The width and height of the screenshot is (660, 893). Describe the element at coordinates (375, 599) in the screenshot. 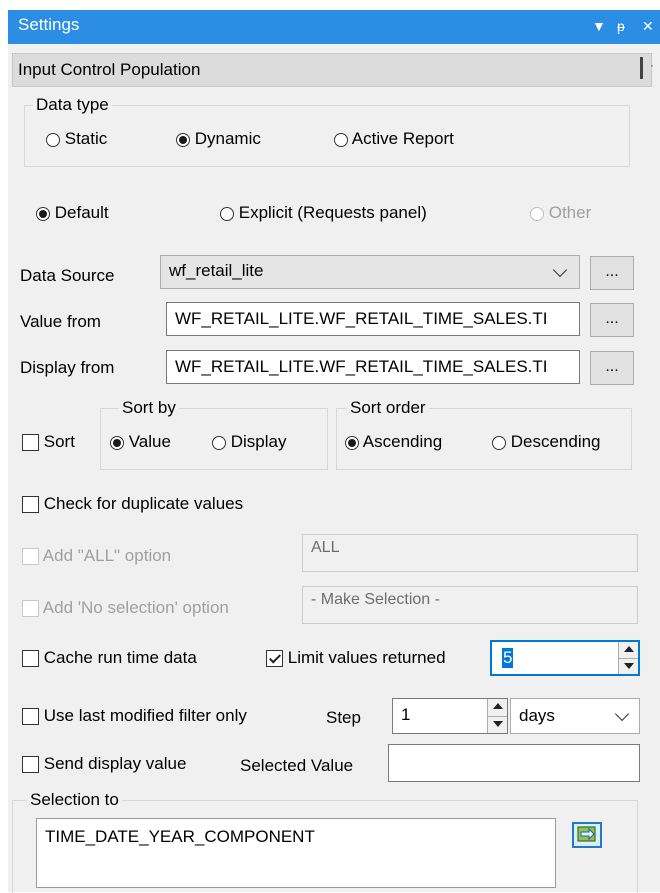

I see `add-no-selection-value: - Make Selection -` at that location.